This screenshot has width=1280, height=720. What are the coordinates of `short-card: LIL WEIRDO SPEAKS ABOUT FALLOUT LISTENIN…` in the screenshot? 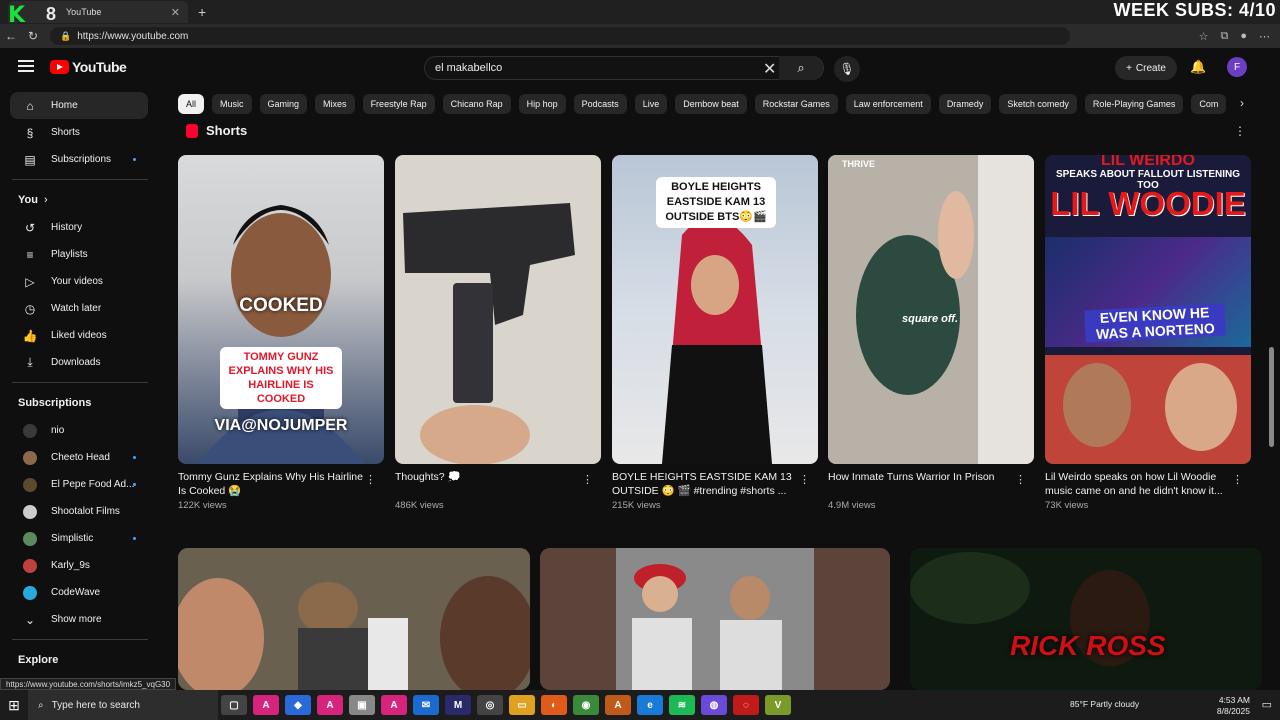 It's located at (1148, 333).